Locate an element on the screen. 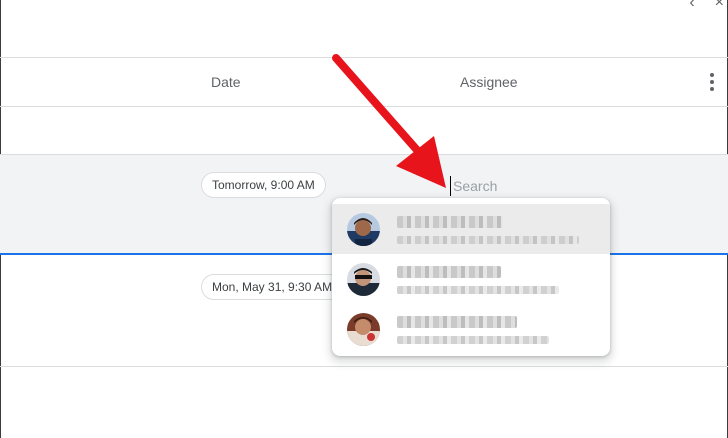 The width and height of the screenshot is (728, 438). table-header: Date Assignee is located at coordinates (364, 82).